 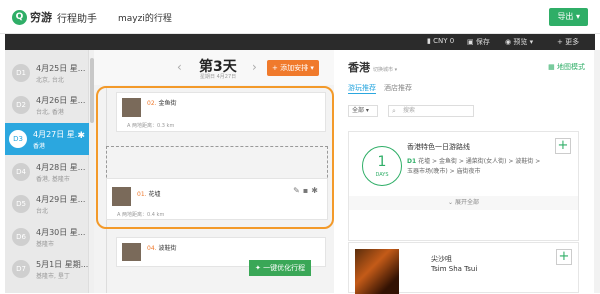 I want to click on poi-card: 尖沙咀 Tsim Sha Tsui +, so click(x=463, y=268).